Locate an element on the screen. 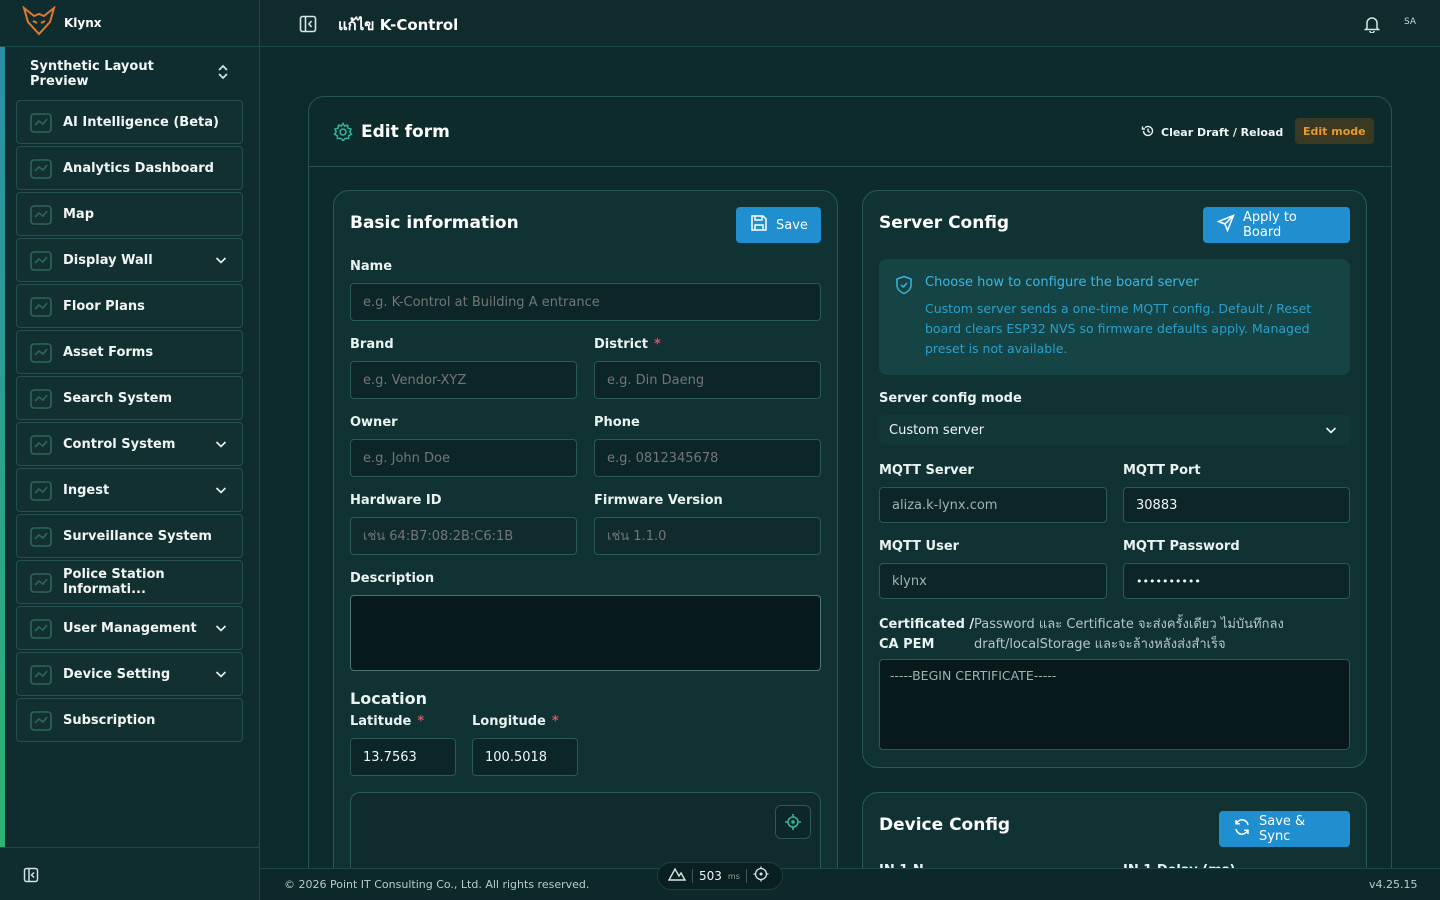 This screenshot has height=900, width=1440. locate-me-icon is located at coordinates (793, 822).